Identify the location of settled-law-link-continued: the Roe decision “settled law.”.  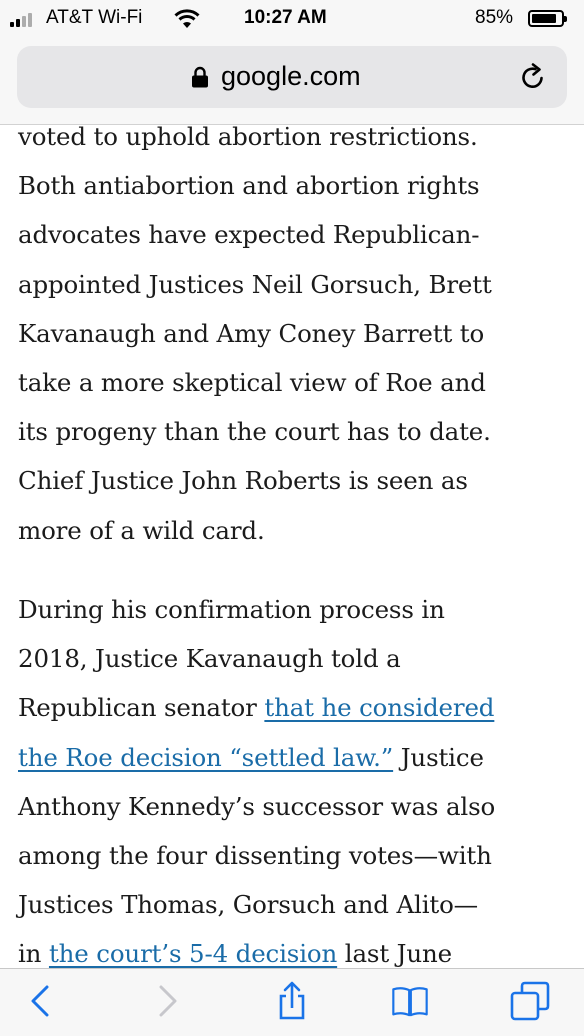
(205, 757).